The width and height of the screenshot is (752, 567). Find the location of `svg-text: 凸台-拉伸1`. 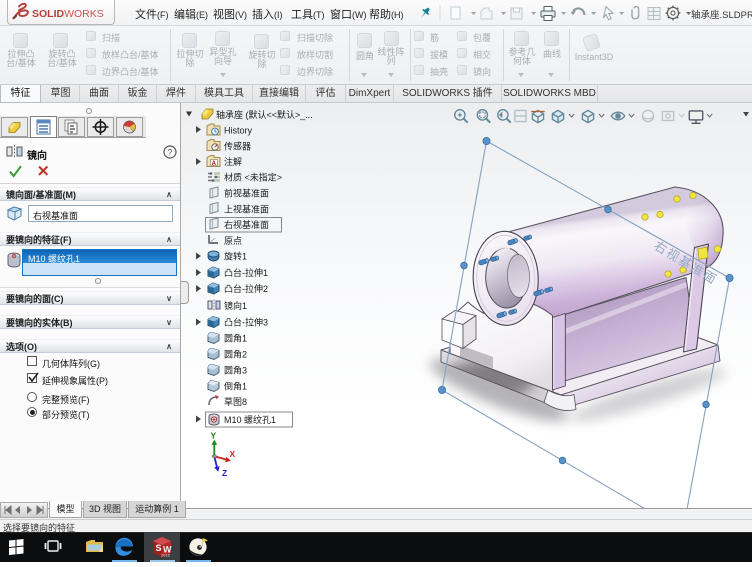

svg-text: 凸台-拉伸1 is located at coordinates (246, 272).